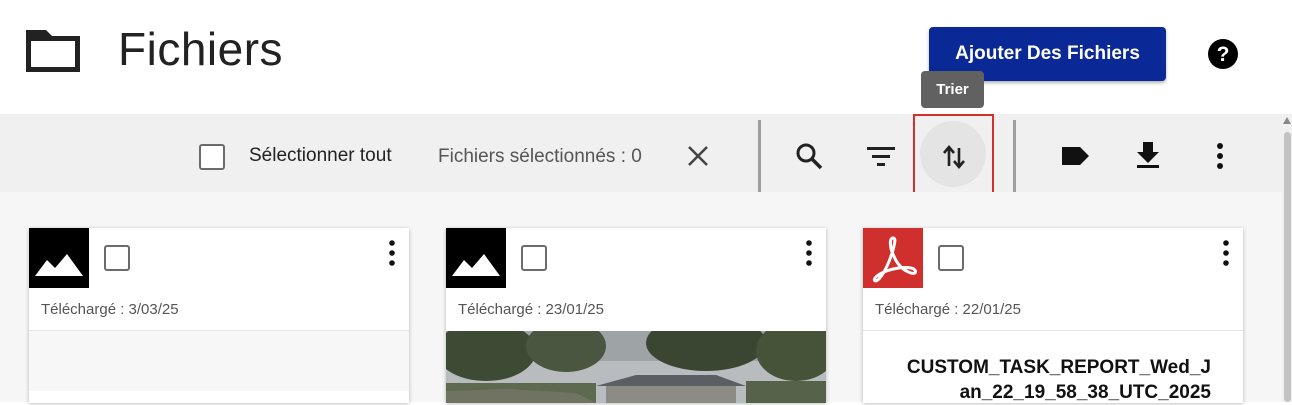 The width and height of the screenshot is (1292, 405). I want to click on card-divider, so click(1053, 330).